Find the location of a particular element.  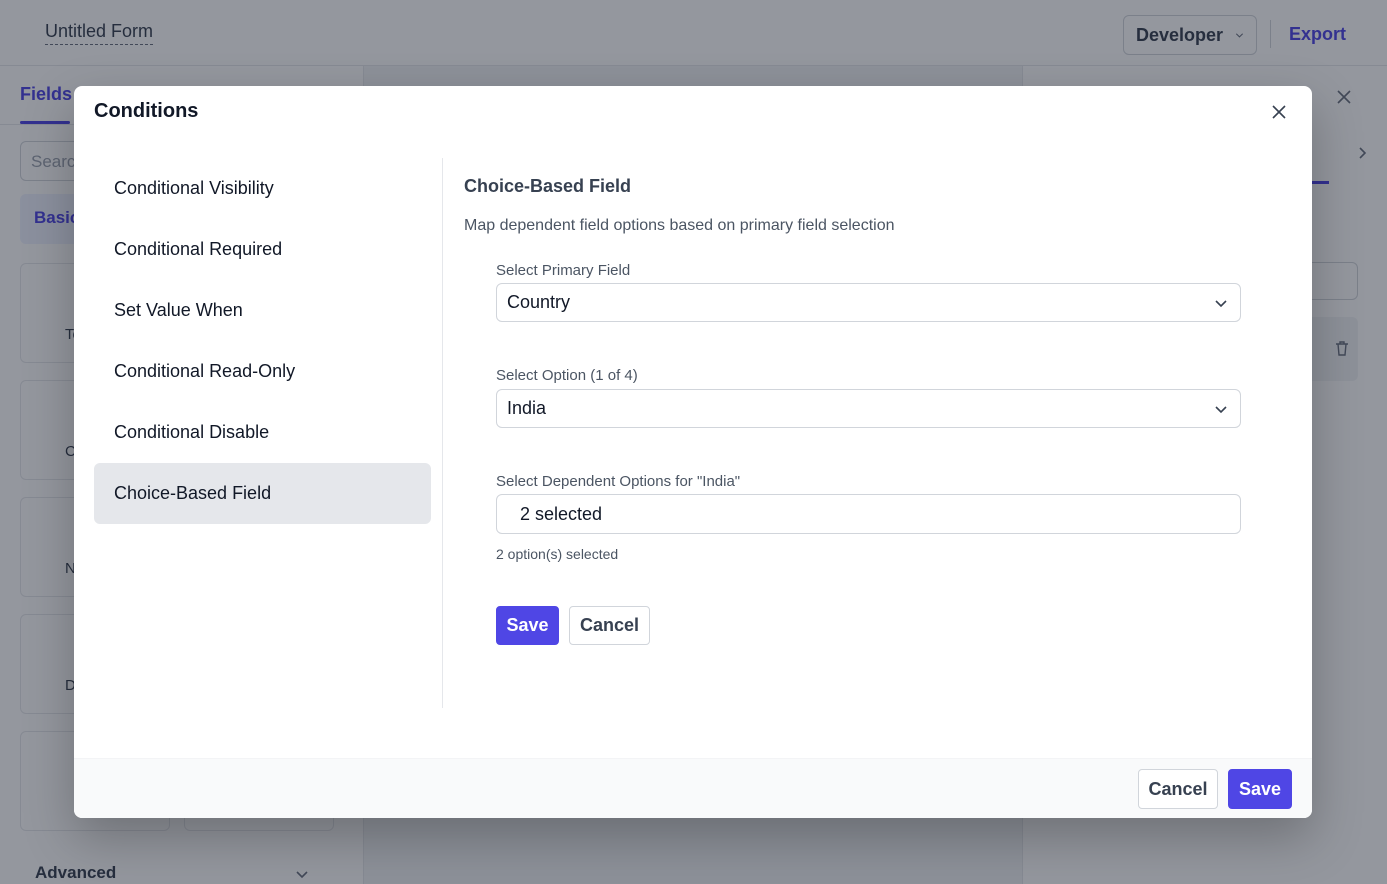

dependent-options-label: Select Dependent Options for "India" is located at coordinates (618, 481).